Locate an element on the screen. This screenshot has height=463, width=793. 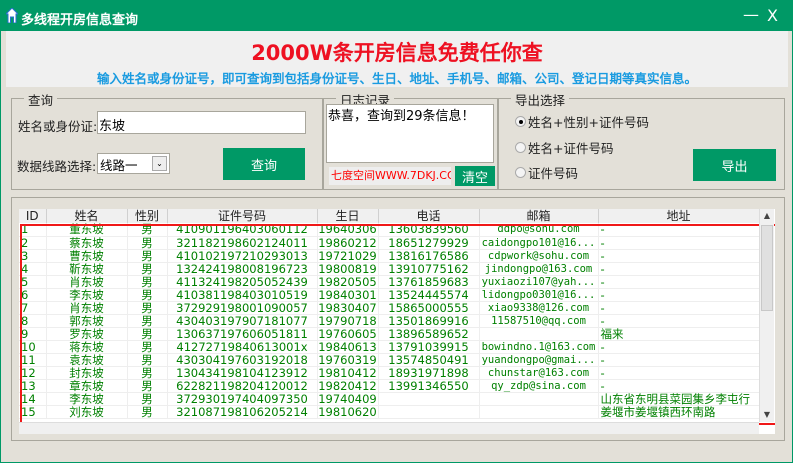
column-header: 邮箱 is located at coordinates (539, 216).